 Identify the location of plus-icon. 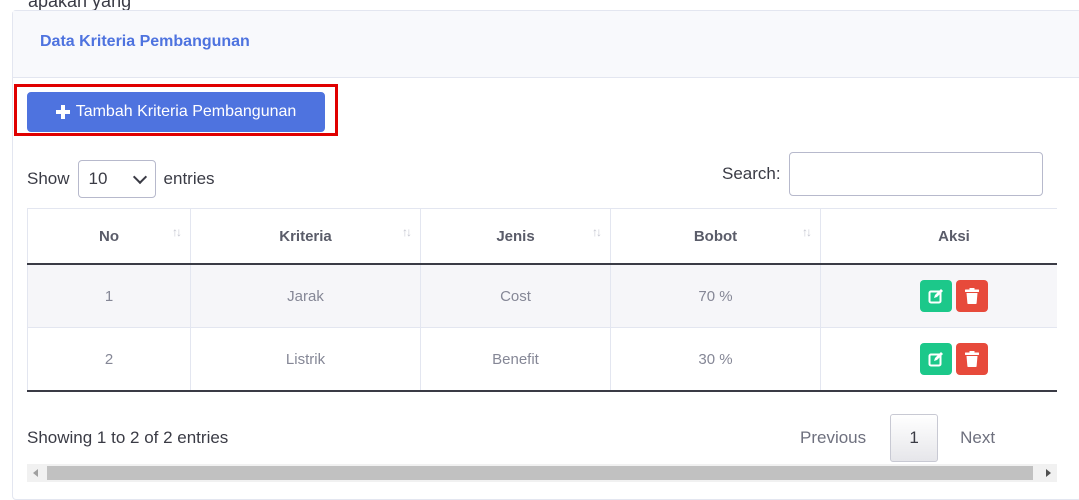
(62, 112).